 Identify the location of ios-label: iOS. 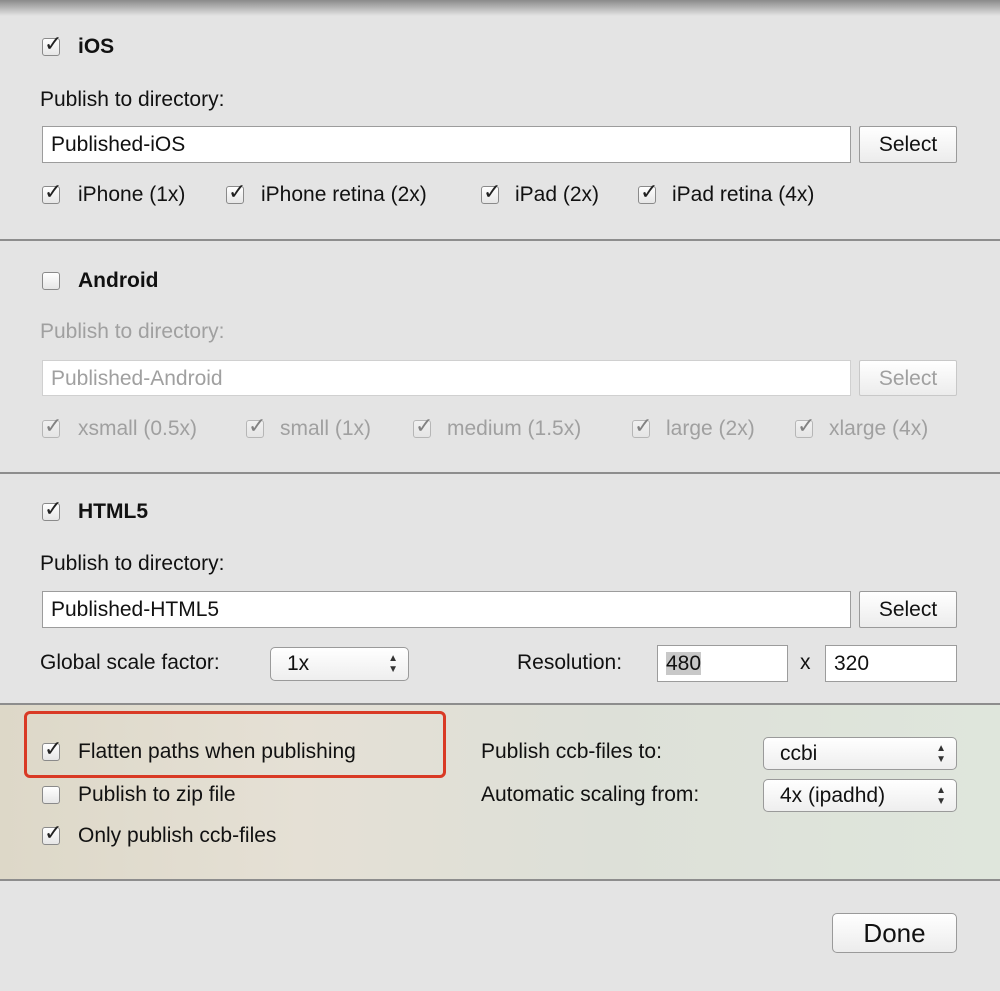
(96, 46).